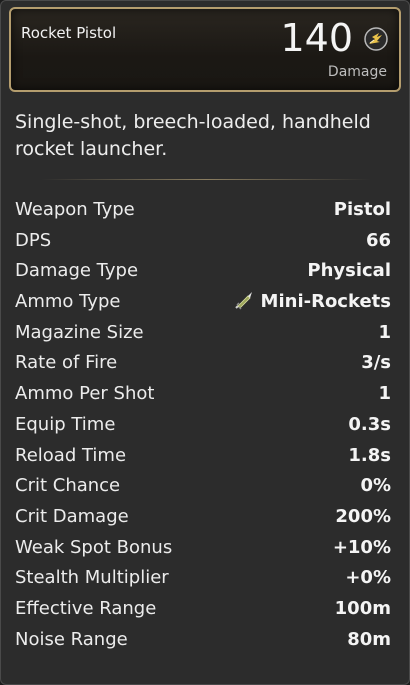 The image size is (410, 685). What do you see at coordinates (203, 609) in the screenshot?
I see `stat-row-effective-range: Effective Range 100m` at bounding box center [203, 609].